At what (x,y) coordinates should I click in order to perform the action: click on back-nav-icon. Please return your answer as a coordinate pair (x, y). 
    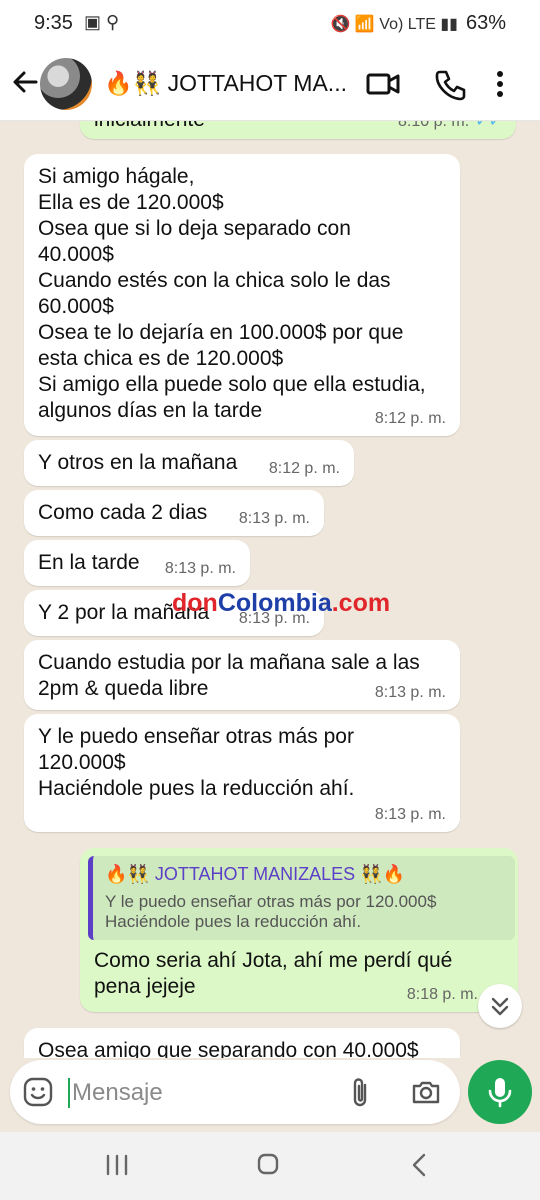
    Looking at the image, I should click on (419, 1165).